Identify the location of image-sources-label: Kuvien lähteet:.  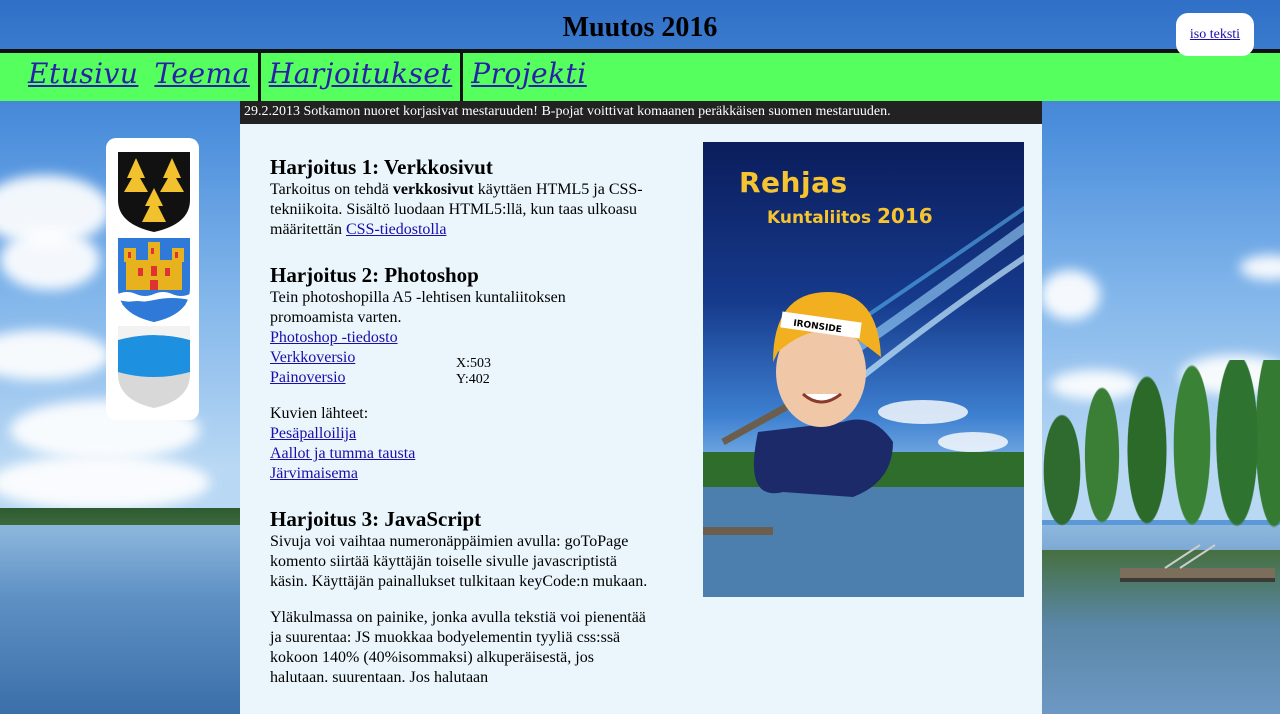
(319, 413).